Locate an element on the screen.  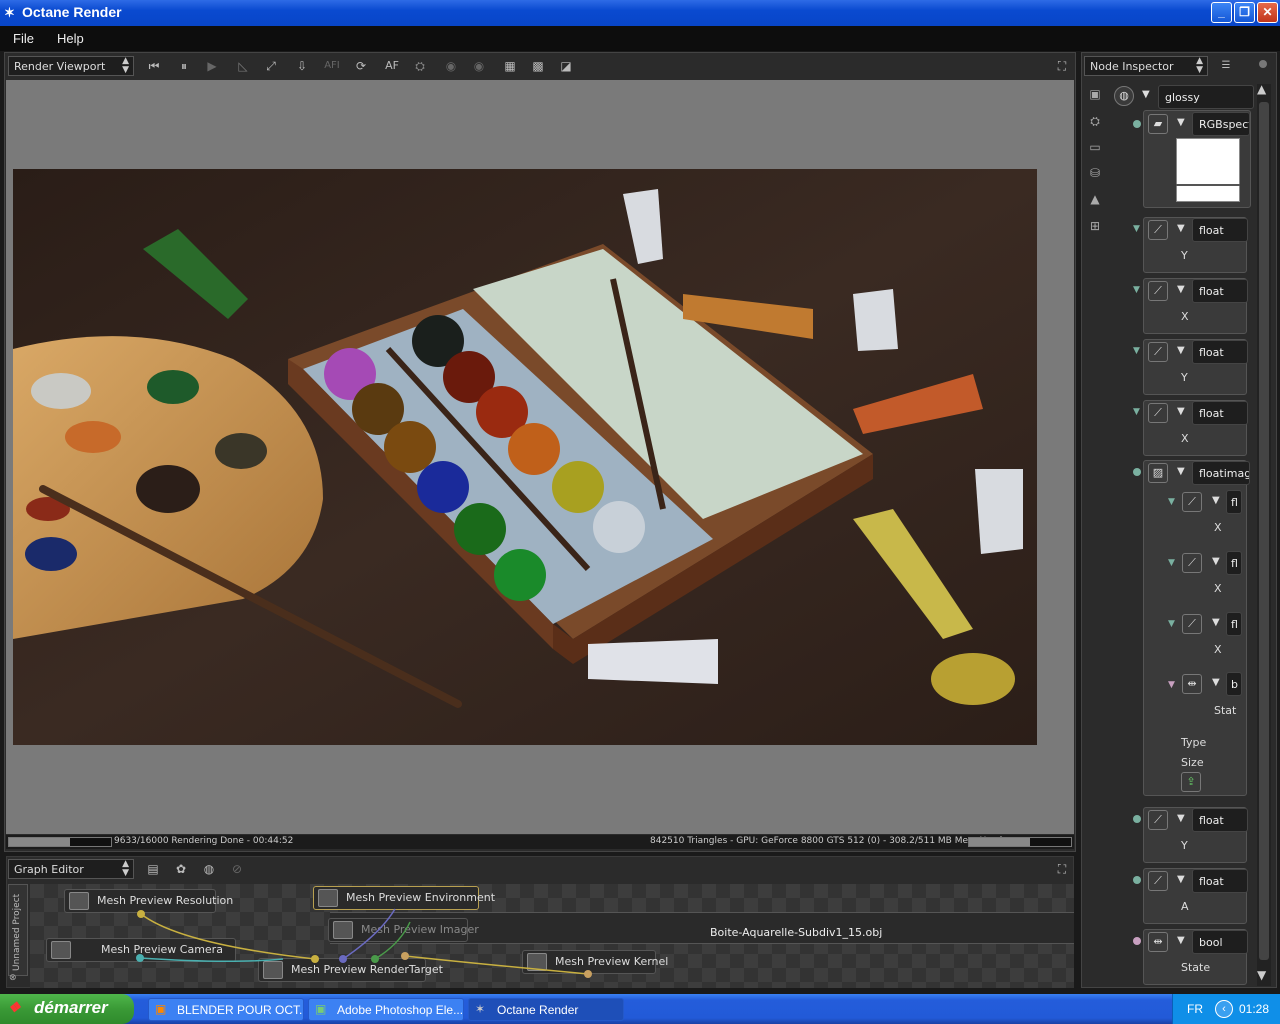
inspector-mode-label: Node Inspector is located at coordinates (1132, 66).